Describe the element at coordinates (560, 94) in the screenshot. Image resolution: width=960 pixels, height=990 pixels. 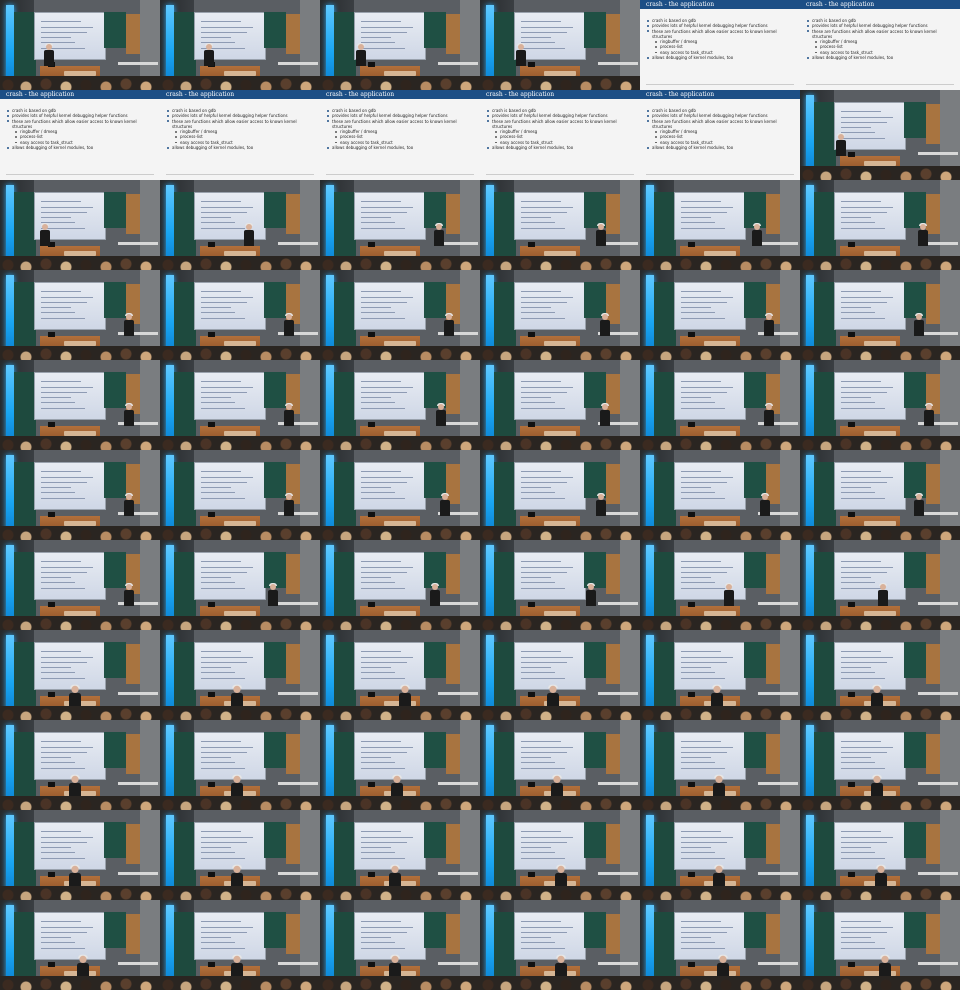
I see `slide-title: crash - the application` at that location.